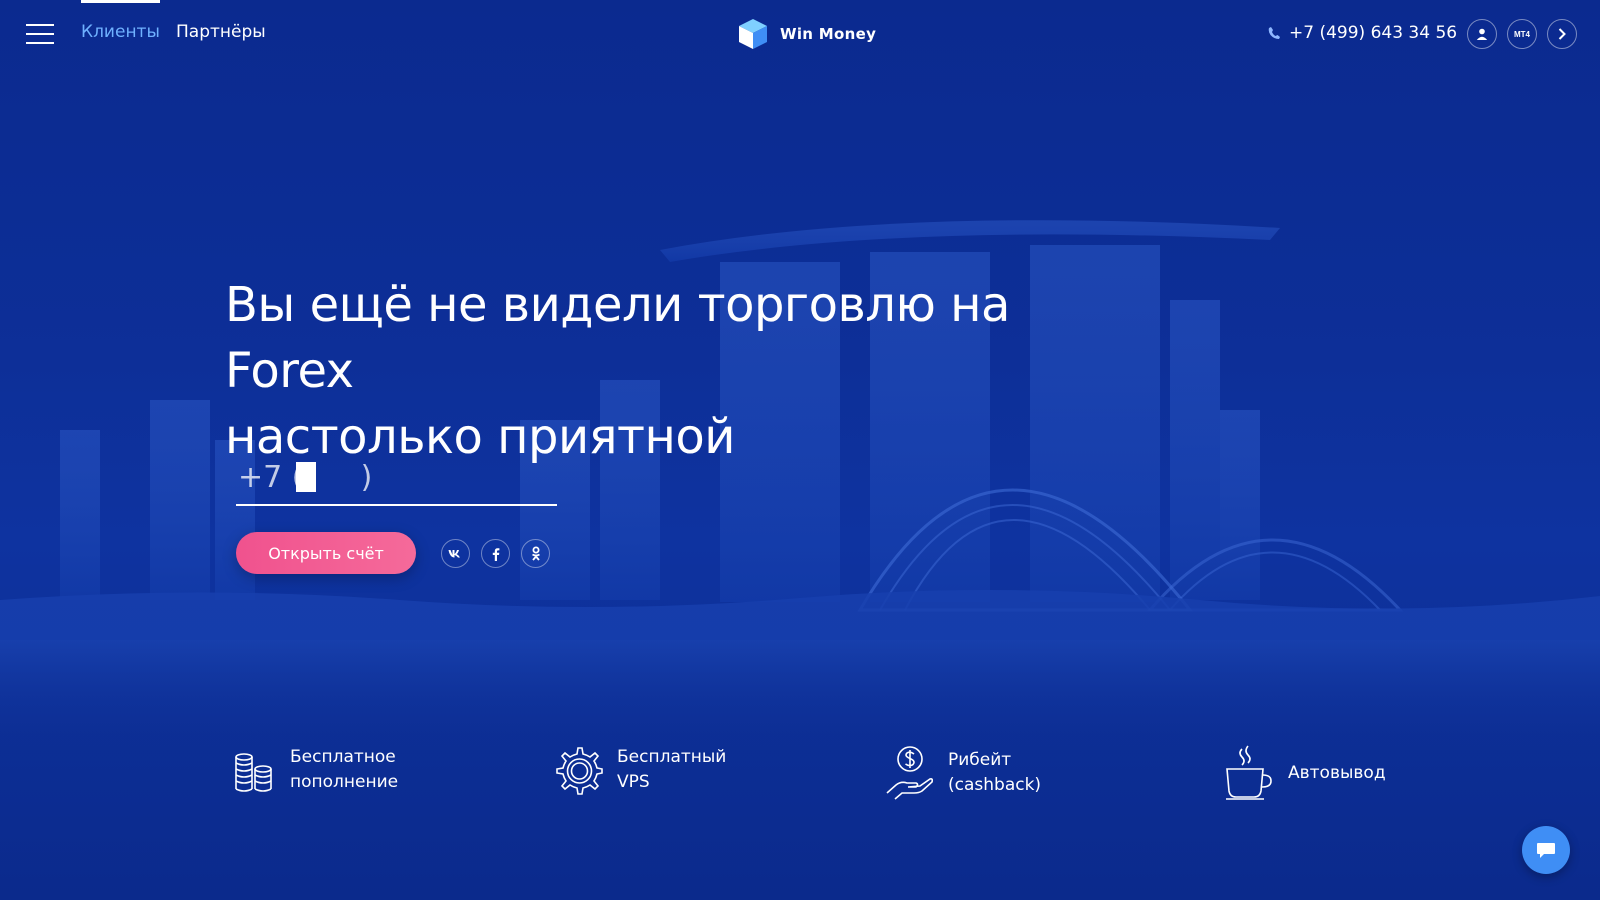  I want to click on feature-autowithdraw: Автовывод, so click(1305, 773).